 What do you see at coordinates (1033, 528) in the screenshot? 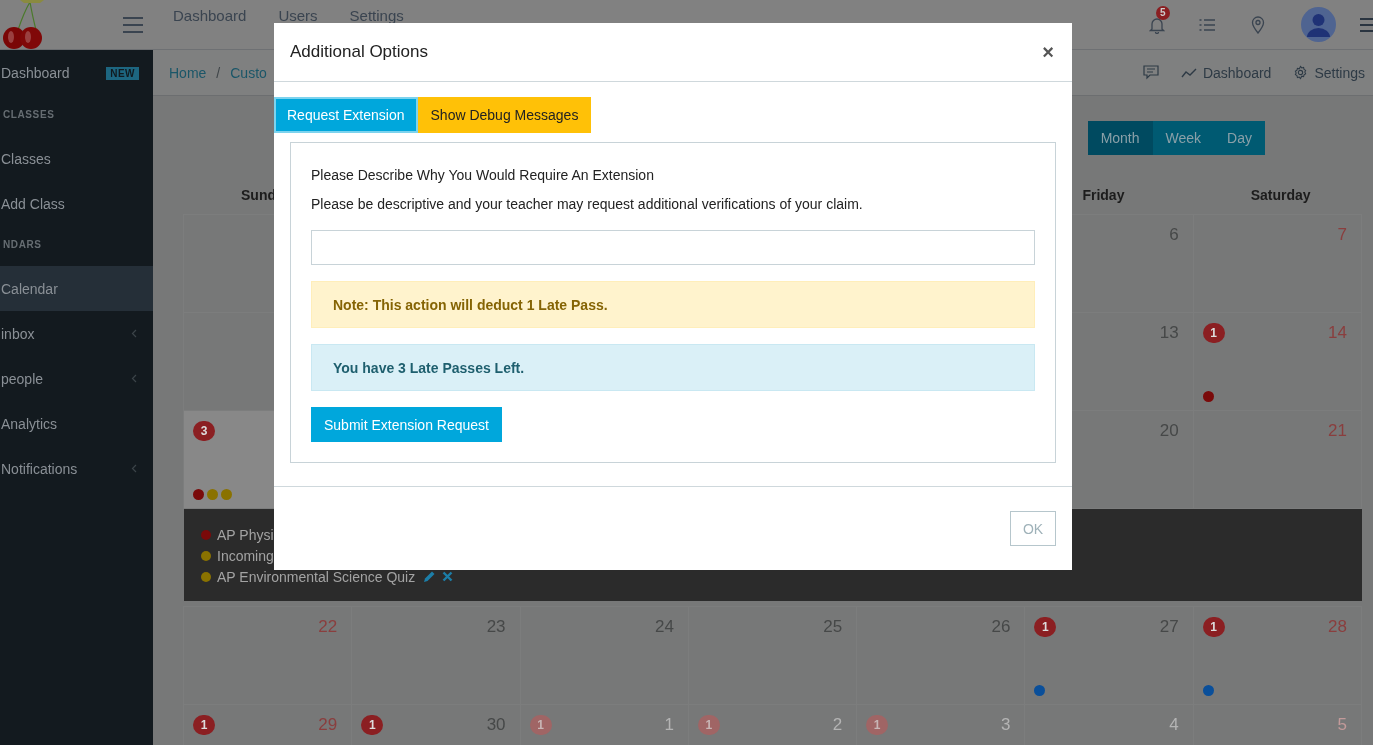
I see `ok-button: OK` at bounding box center [1033, 528].